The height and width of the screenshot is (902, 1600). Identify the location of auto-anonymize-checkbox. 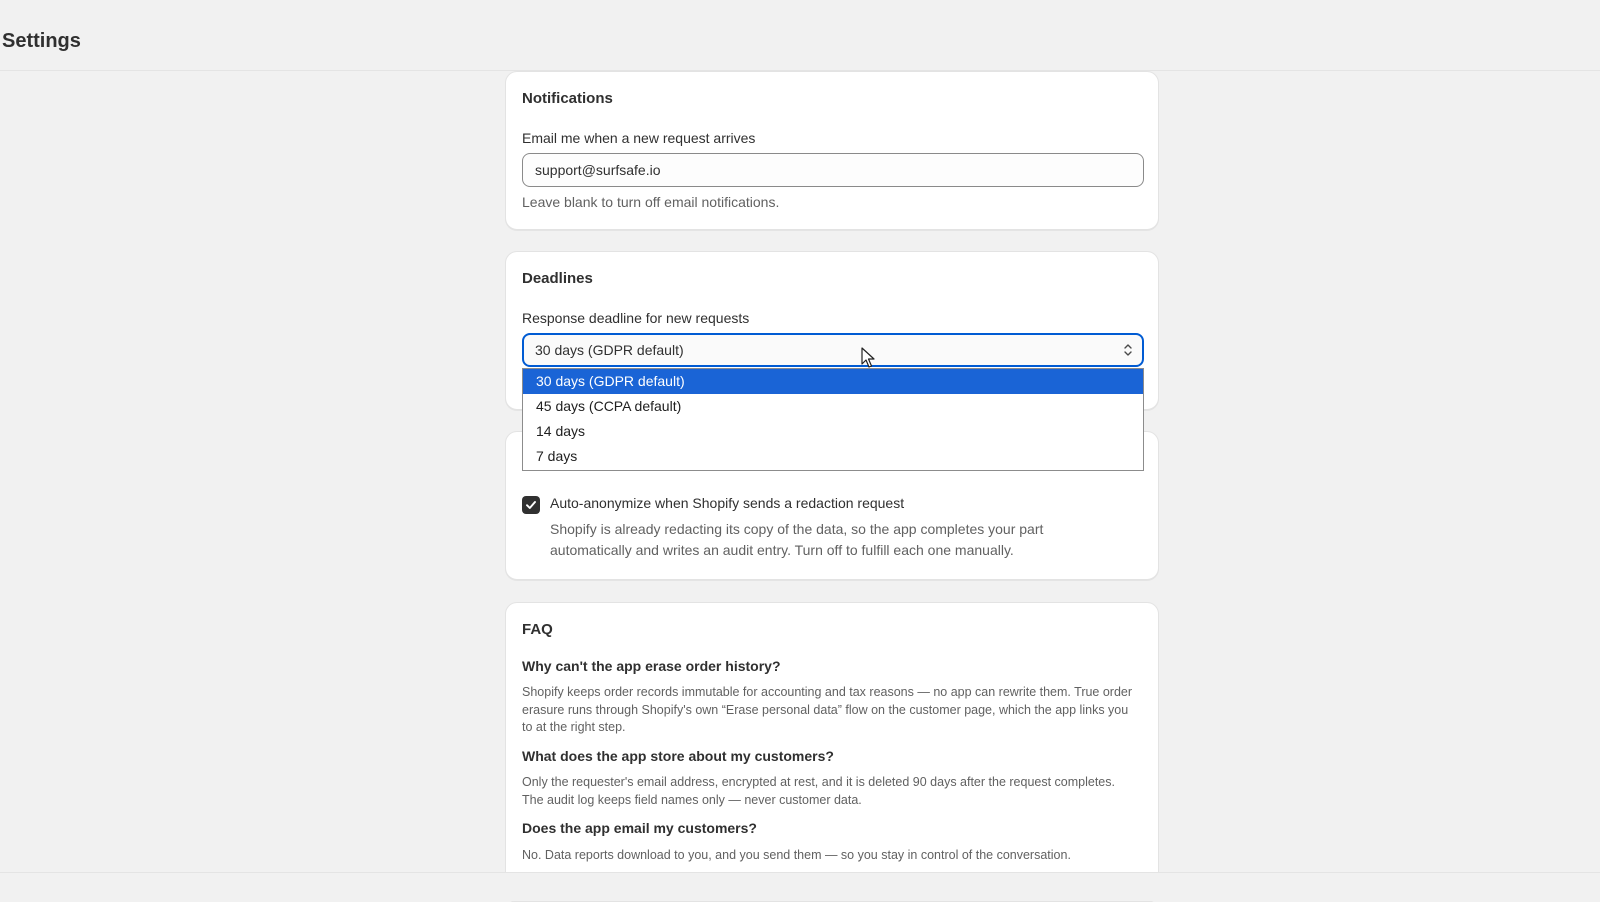
(531, 505).